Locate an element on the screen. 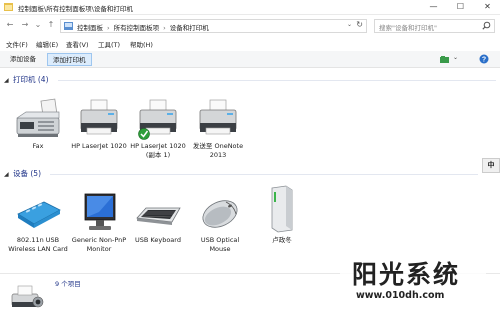 Image resolution: width=500 pixels, height=313 pixels. watermark-title: 阳光系统 is located at coordinates (406, 274).